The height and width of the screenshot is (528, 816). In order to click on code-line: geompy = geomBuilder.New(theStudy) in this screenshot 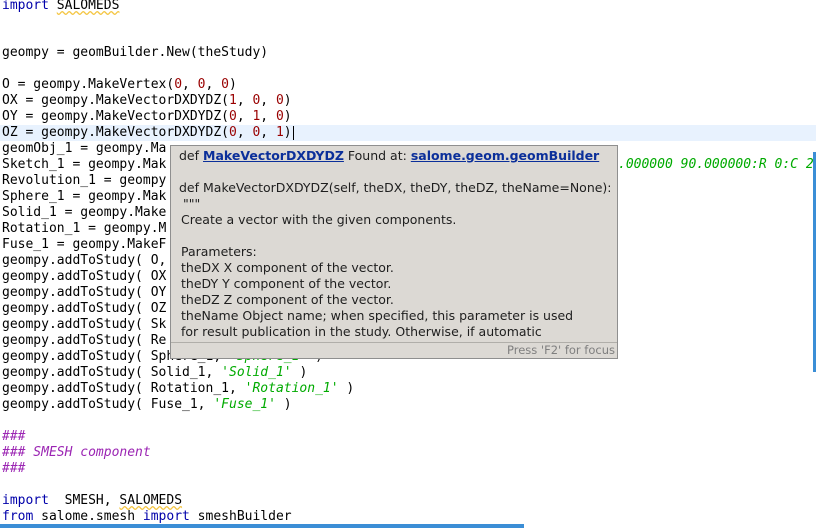, I will do `click(135, 52)`.